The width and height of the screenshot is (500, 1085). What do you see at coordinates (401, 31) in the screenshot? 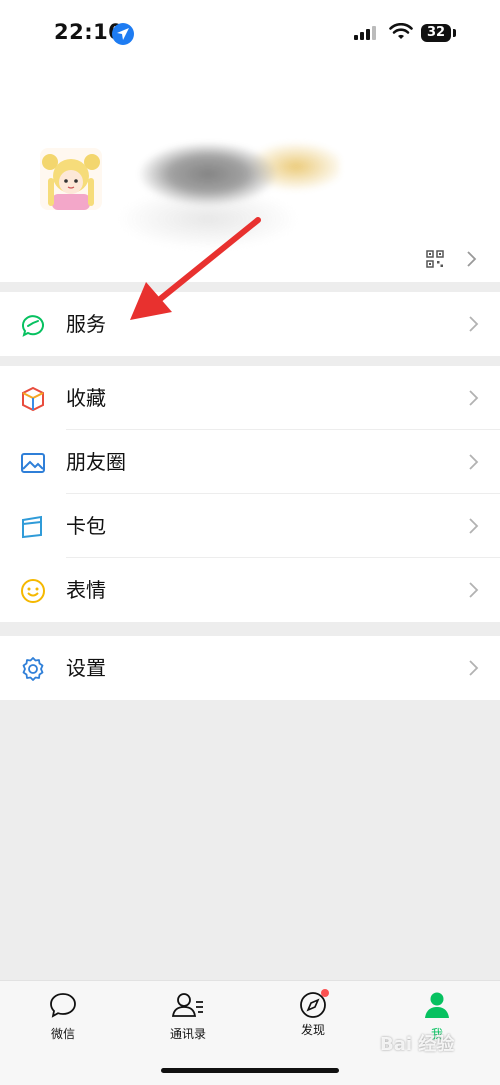
I see `wifi-icon` at bounding box center [401, 31].